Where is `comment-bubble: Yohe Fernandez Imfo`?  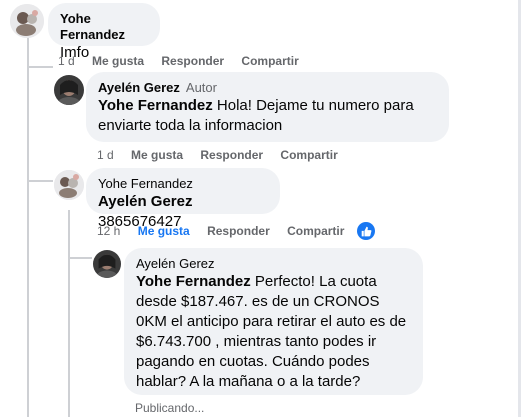 comment-bubble: Yohe Fernandez Imfo is located at coordinates (104, 32).